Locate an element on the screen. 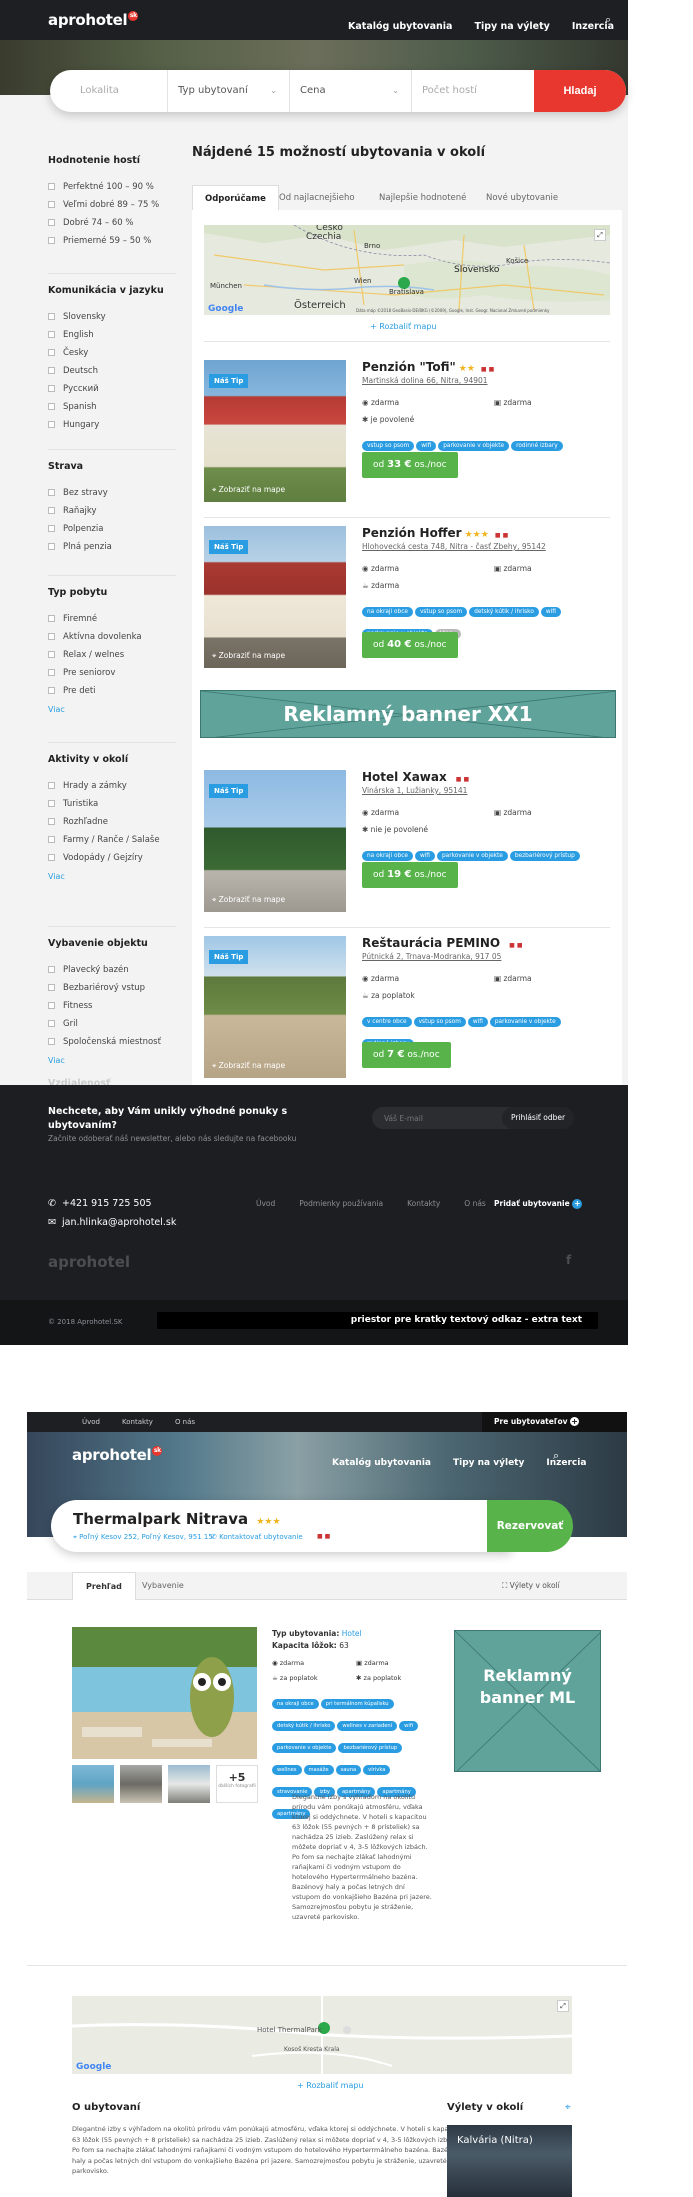 This screenshot has height=2197, width=693. price-button: od 19 € os./noc is located at coordinates (410, 875).